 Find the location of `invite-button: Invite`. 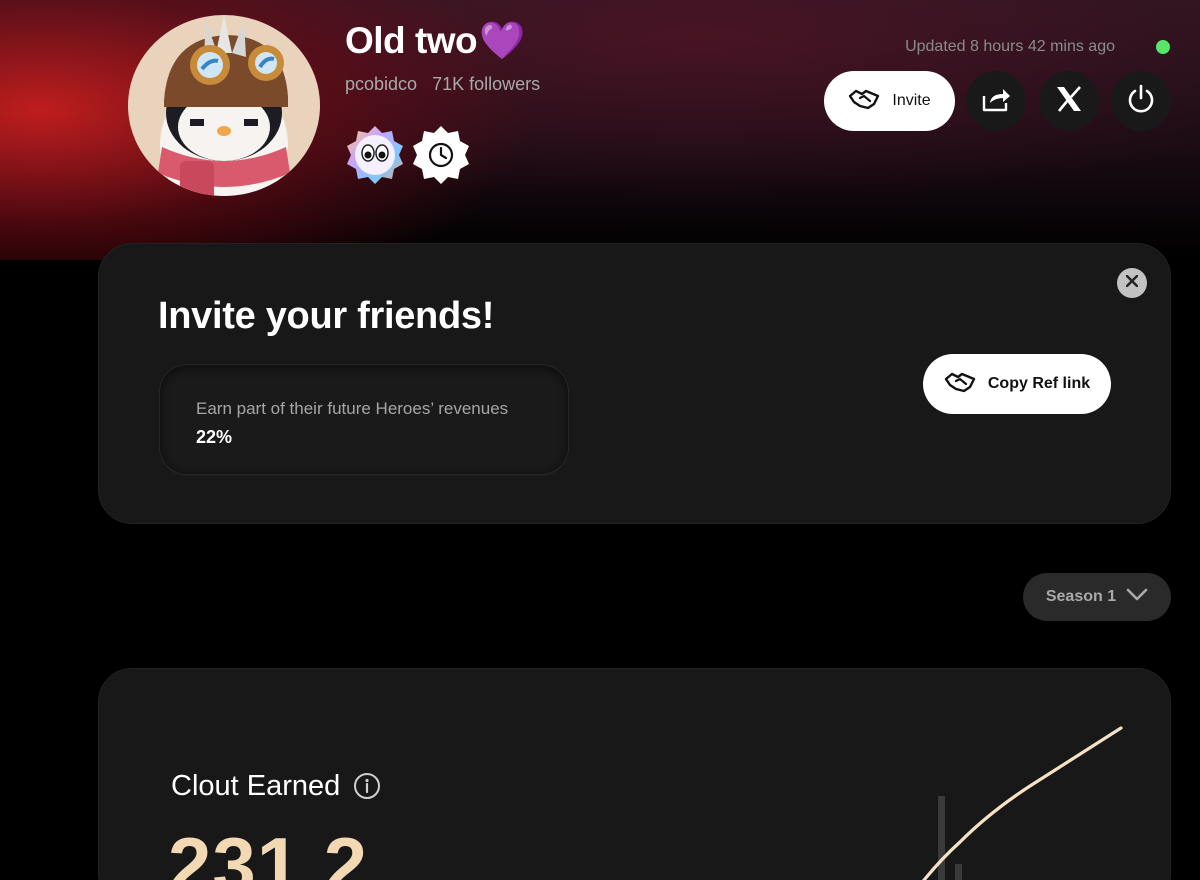

invite-button: Invite is located at coordinates (889, 101).